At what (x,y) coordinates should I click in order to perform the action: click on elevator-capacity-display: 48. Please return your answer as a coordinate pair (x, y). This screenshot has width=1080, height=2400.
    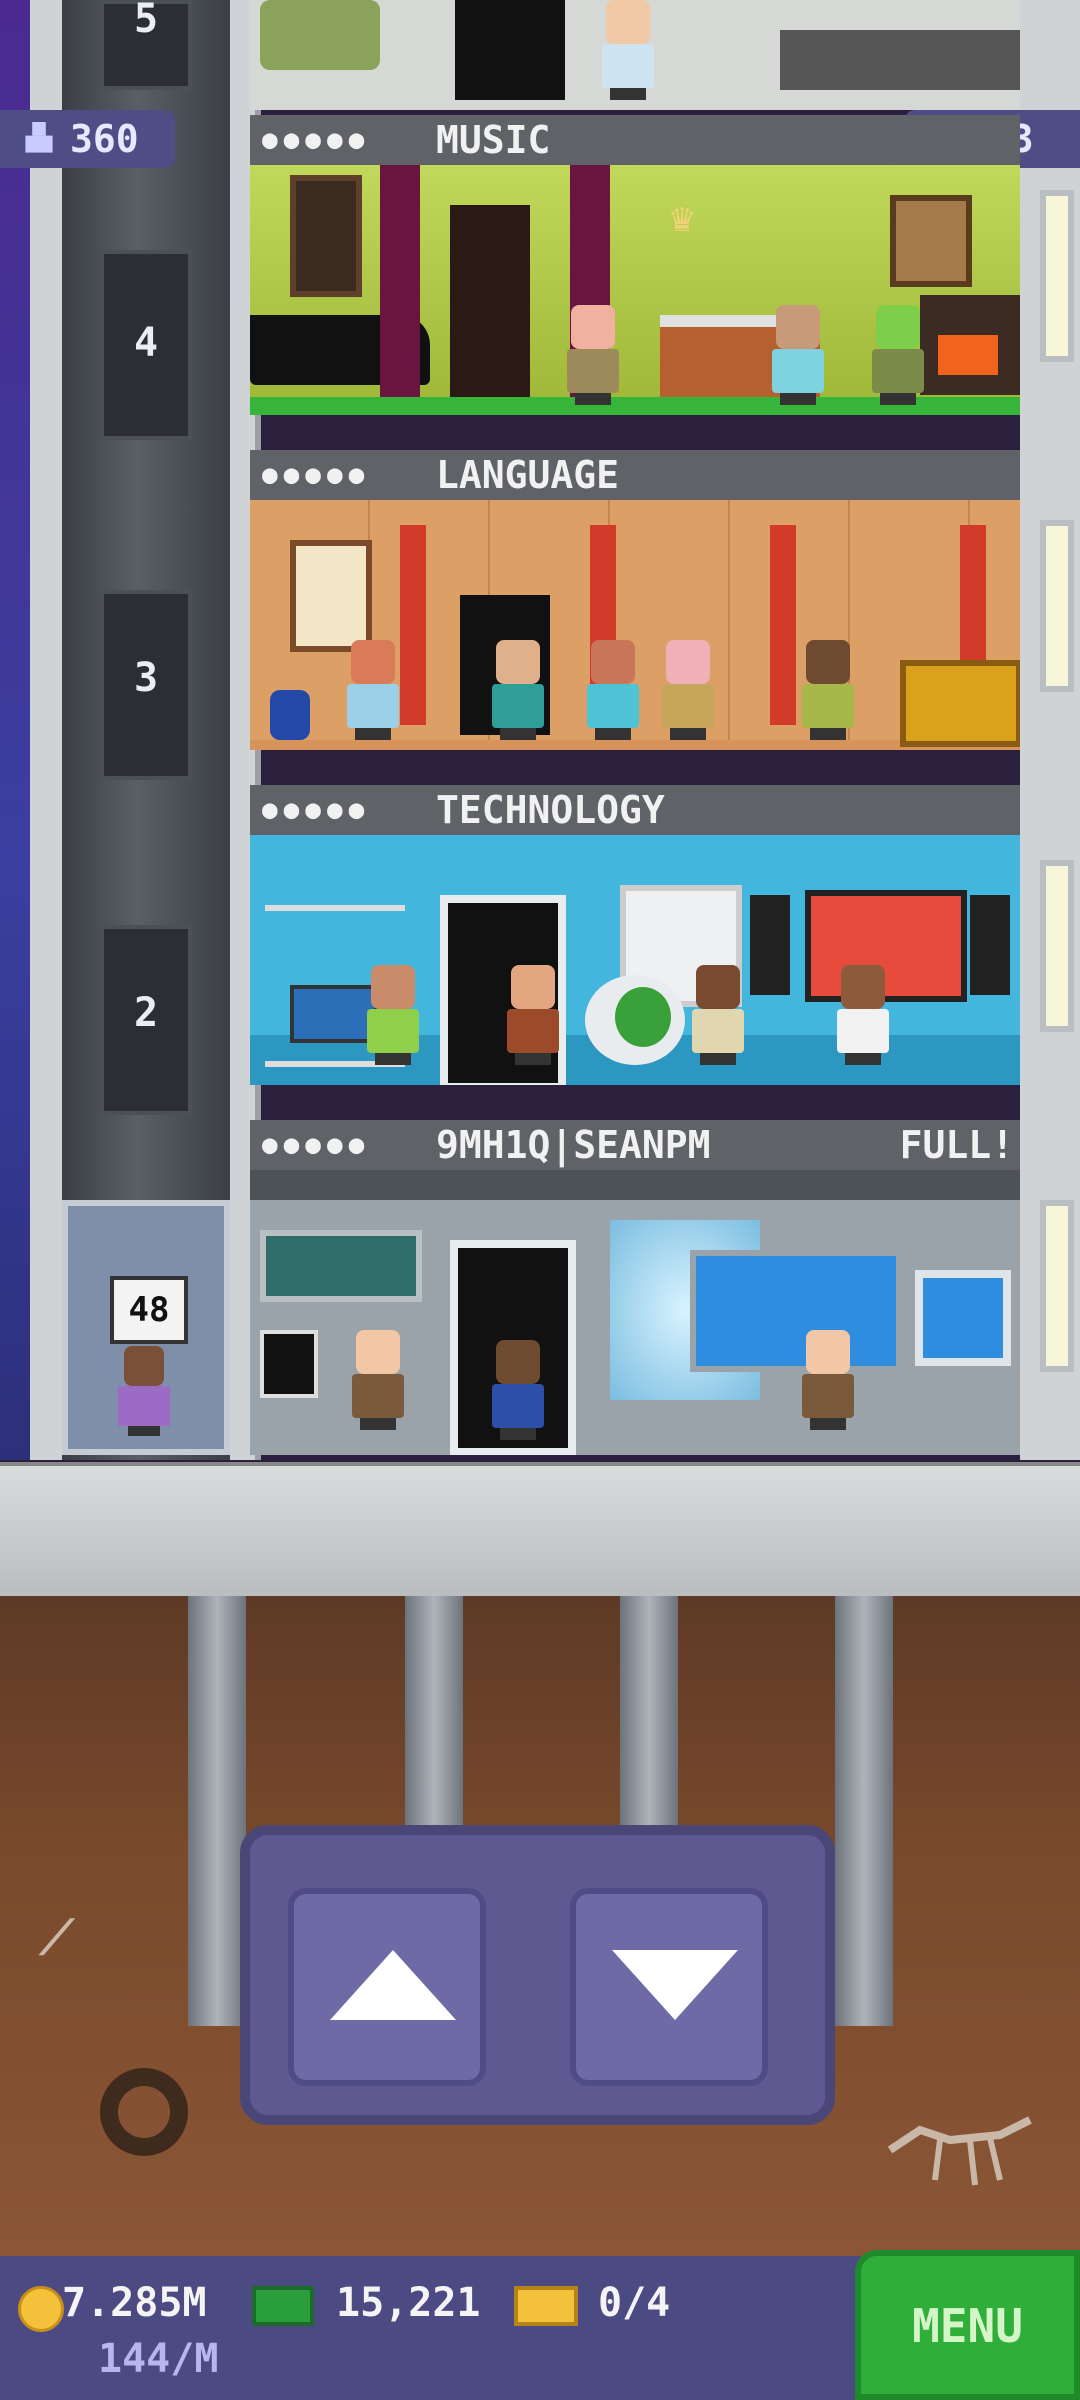
    Looking at the image, I should click on (149, 1310).